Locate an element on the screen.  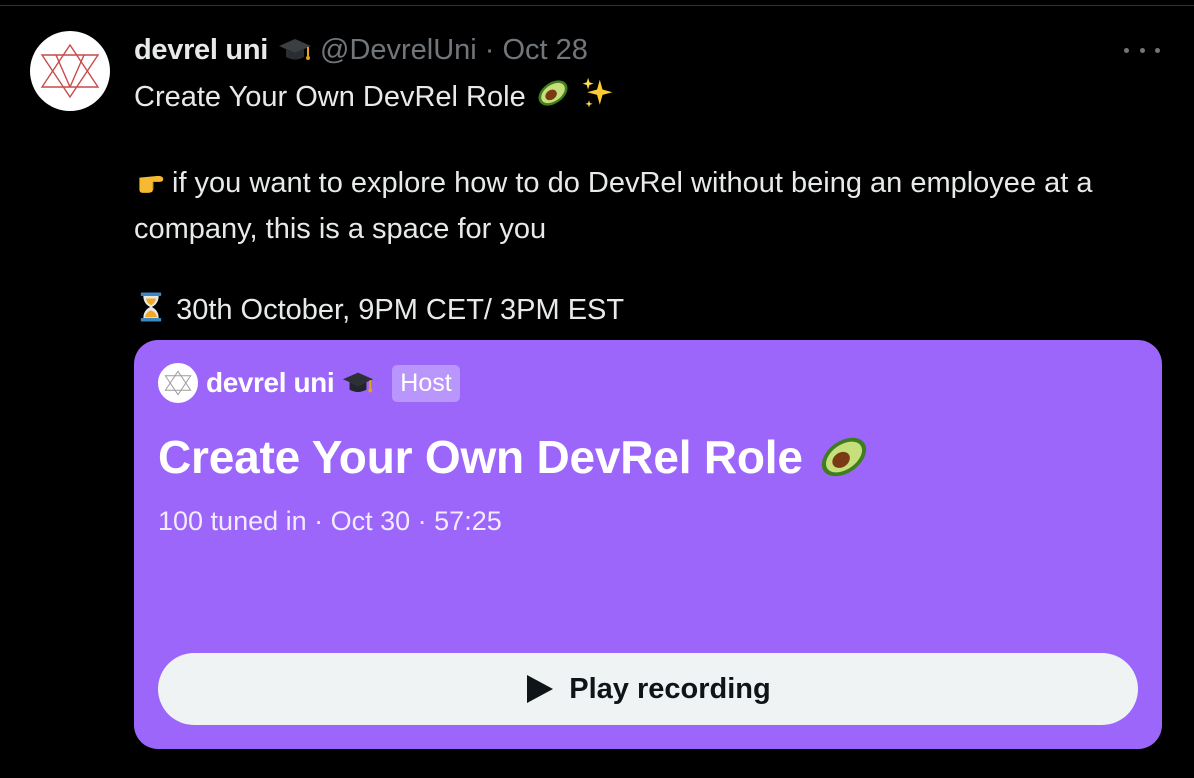
tweet-header: devrel uni @DevrelUni · Oct 28 is located at coordinates (361, 50).